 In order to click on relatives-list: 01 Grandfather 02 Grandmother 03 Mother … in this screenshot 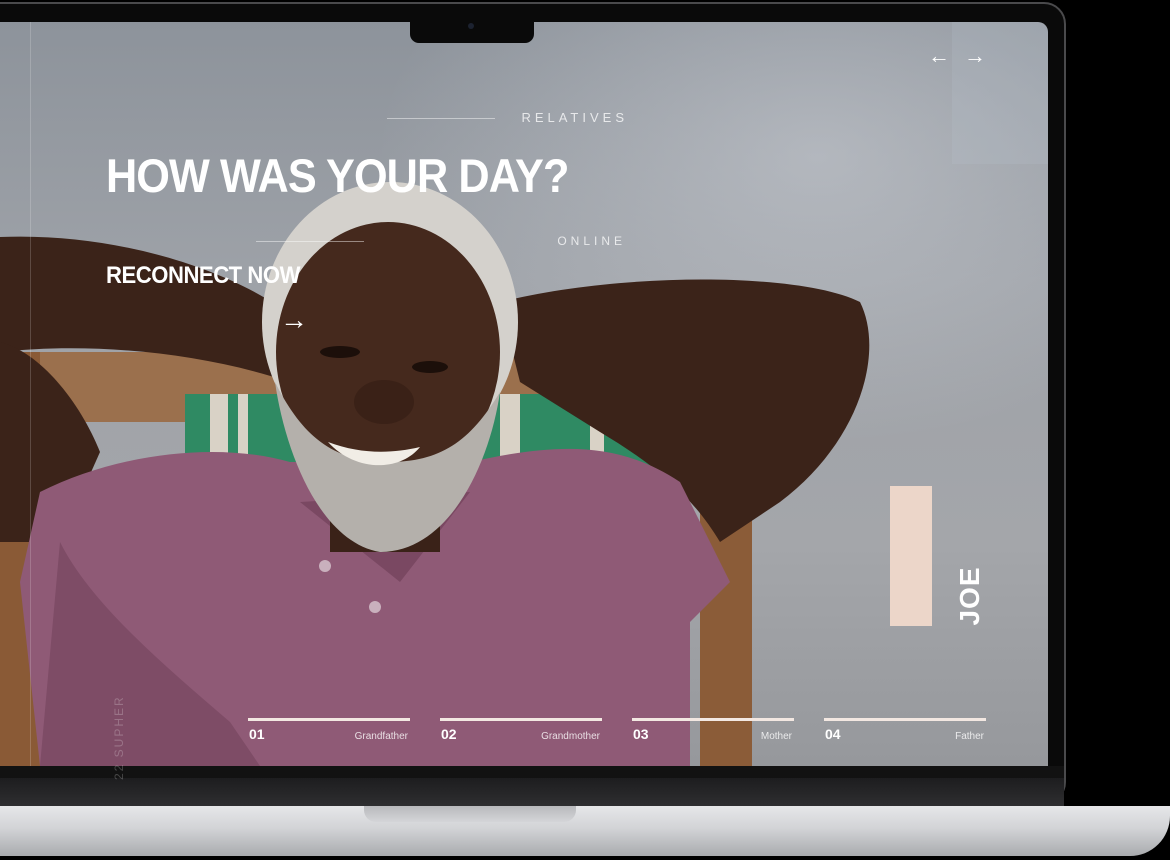, I will do `click(617, 733)`.